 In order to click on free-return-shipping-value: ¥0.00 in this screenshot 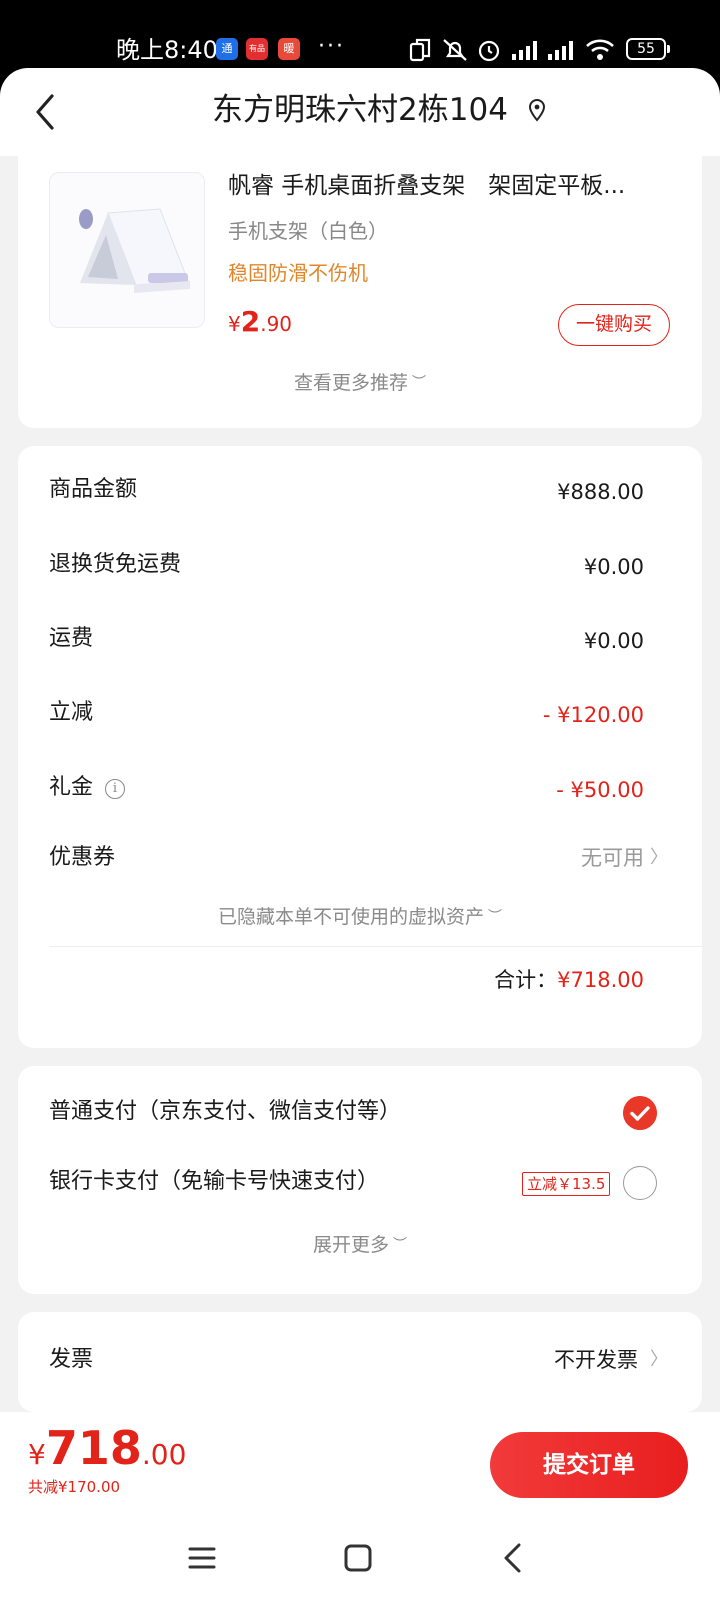, I will do `click(613, 567)`.